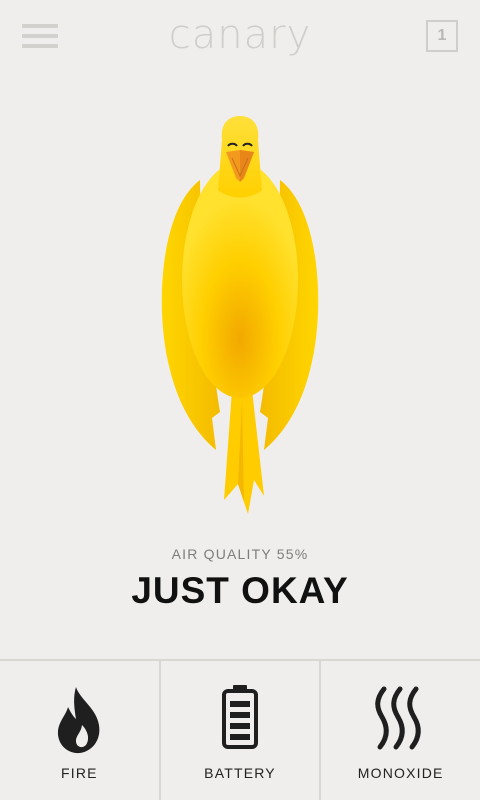  What do you see at coordinates (79, 773) in the screenshot?
I see `sensor-fire-label: FIRE` at bounding box center [79, 773].